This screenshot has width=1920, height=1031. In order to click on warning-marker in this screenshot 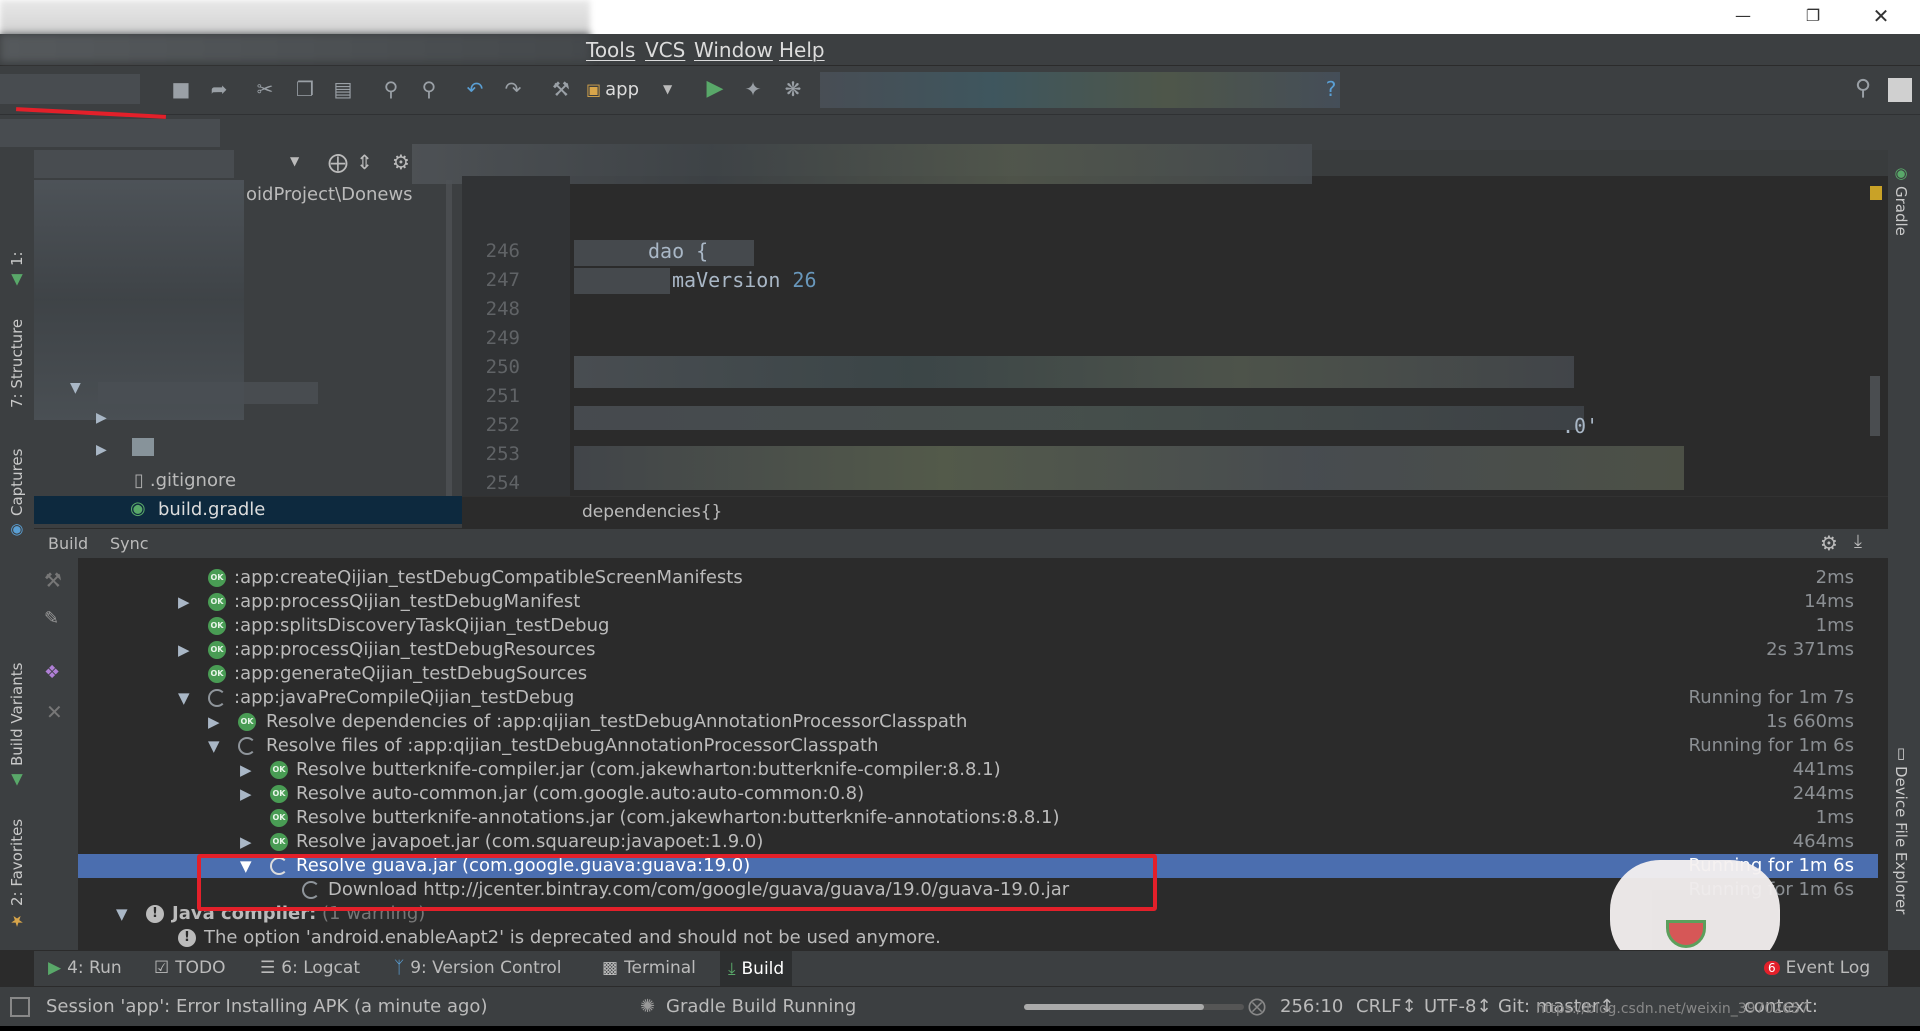, I will do `click(1876, 193)`.